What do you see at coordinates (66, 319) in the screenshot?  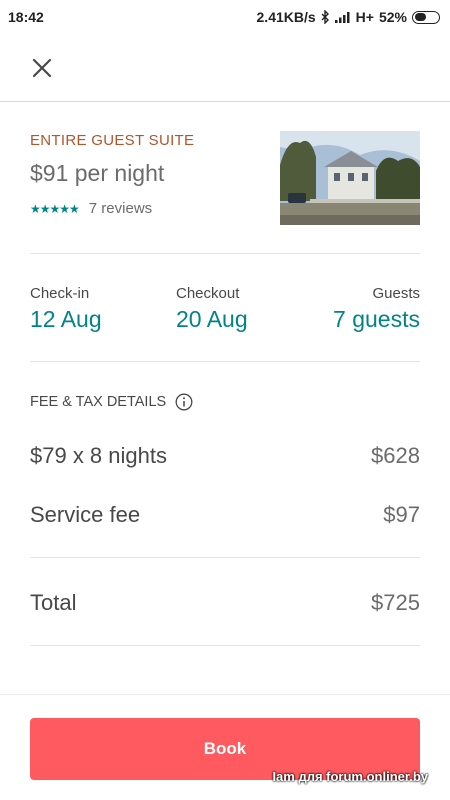 I see `checkin-value: 12 Aug` at bounding box center [66, 319].